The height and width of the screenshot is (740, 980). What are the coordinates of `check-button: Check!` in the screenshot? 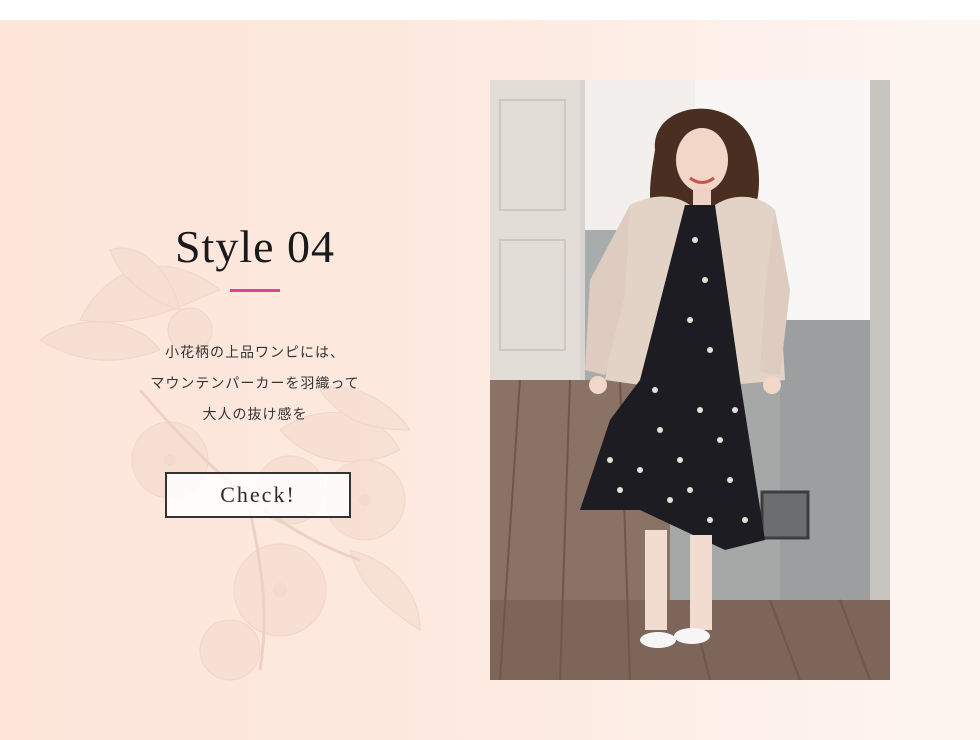 It's located at (258, 495).